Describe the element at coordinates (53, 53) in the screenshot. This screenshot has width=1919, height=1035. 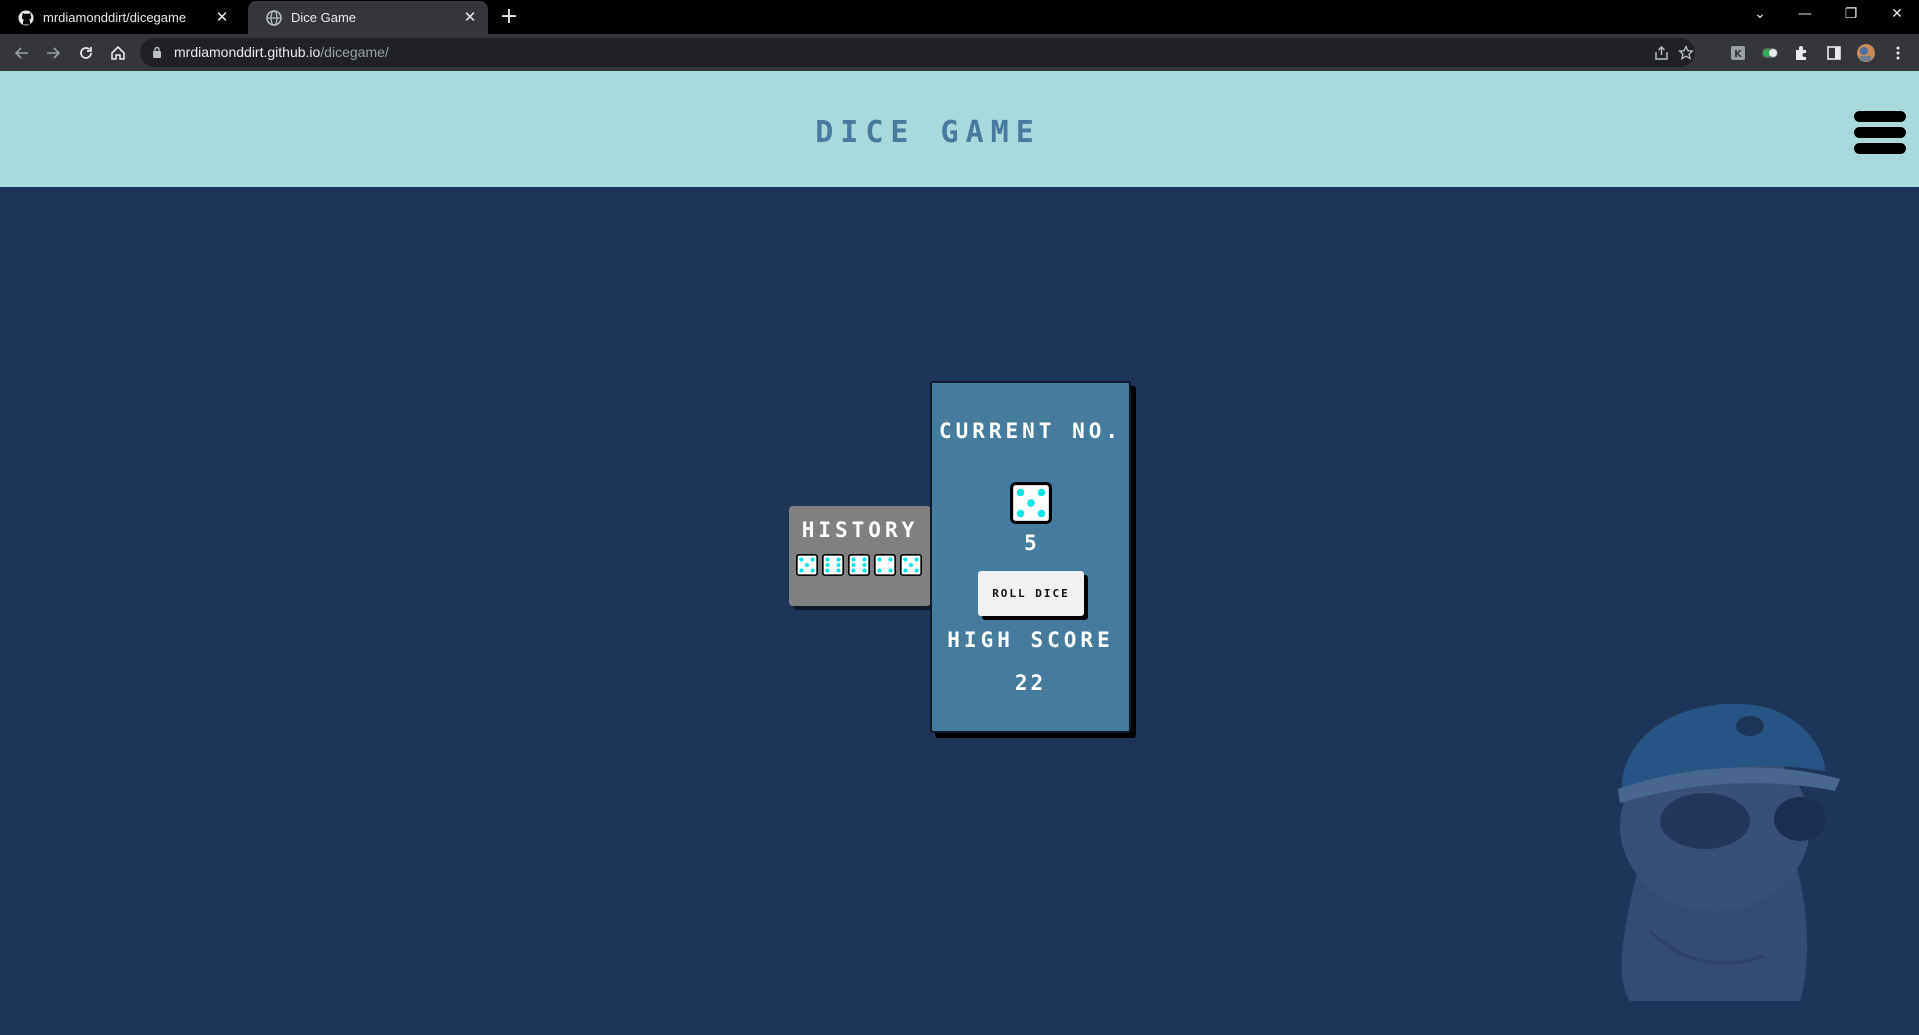
I see `forward-icon` at that location.